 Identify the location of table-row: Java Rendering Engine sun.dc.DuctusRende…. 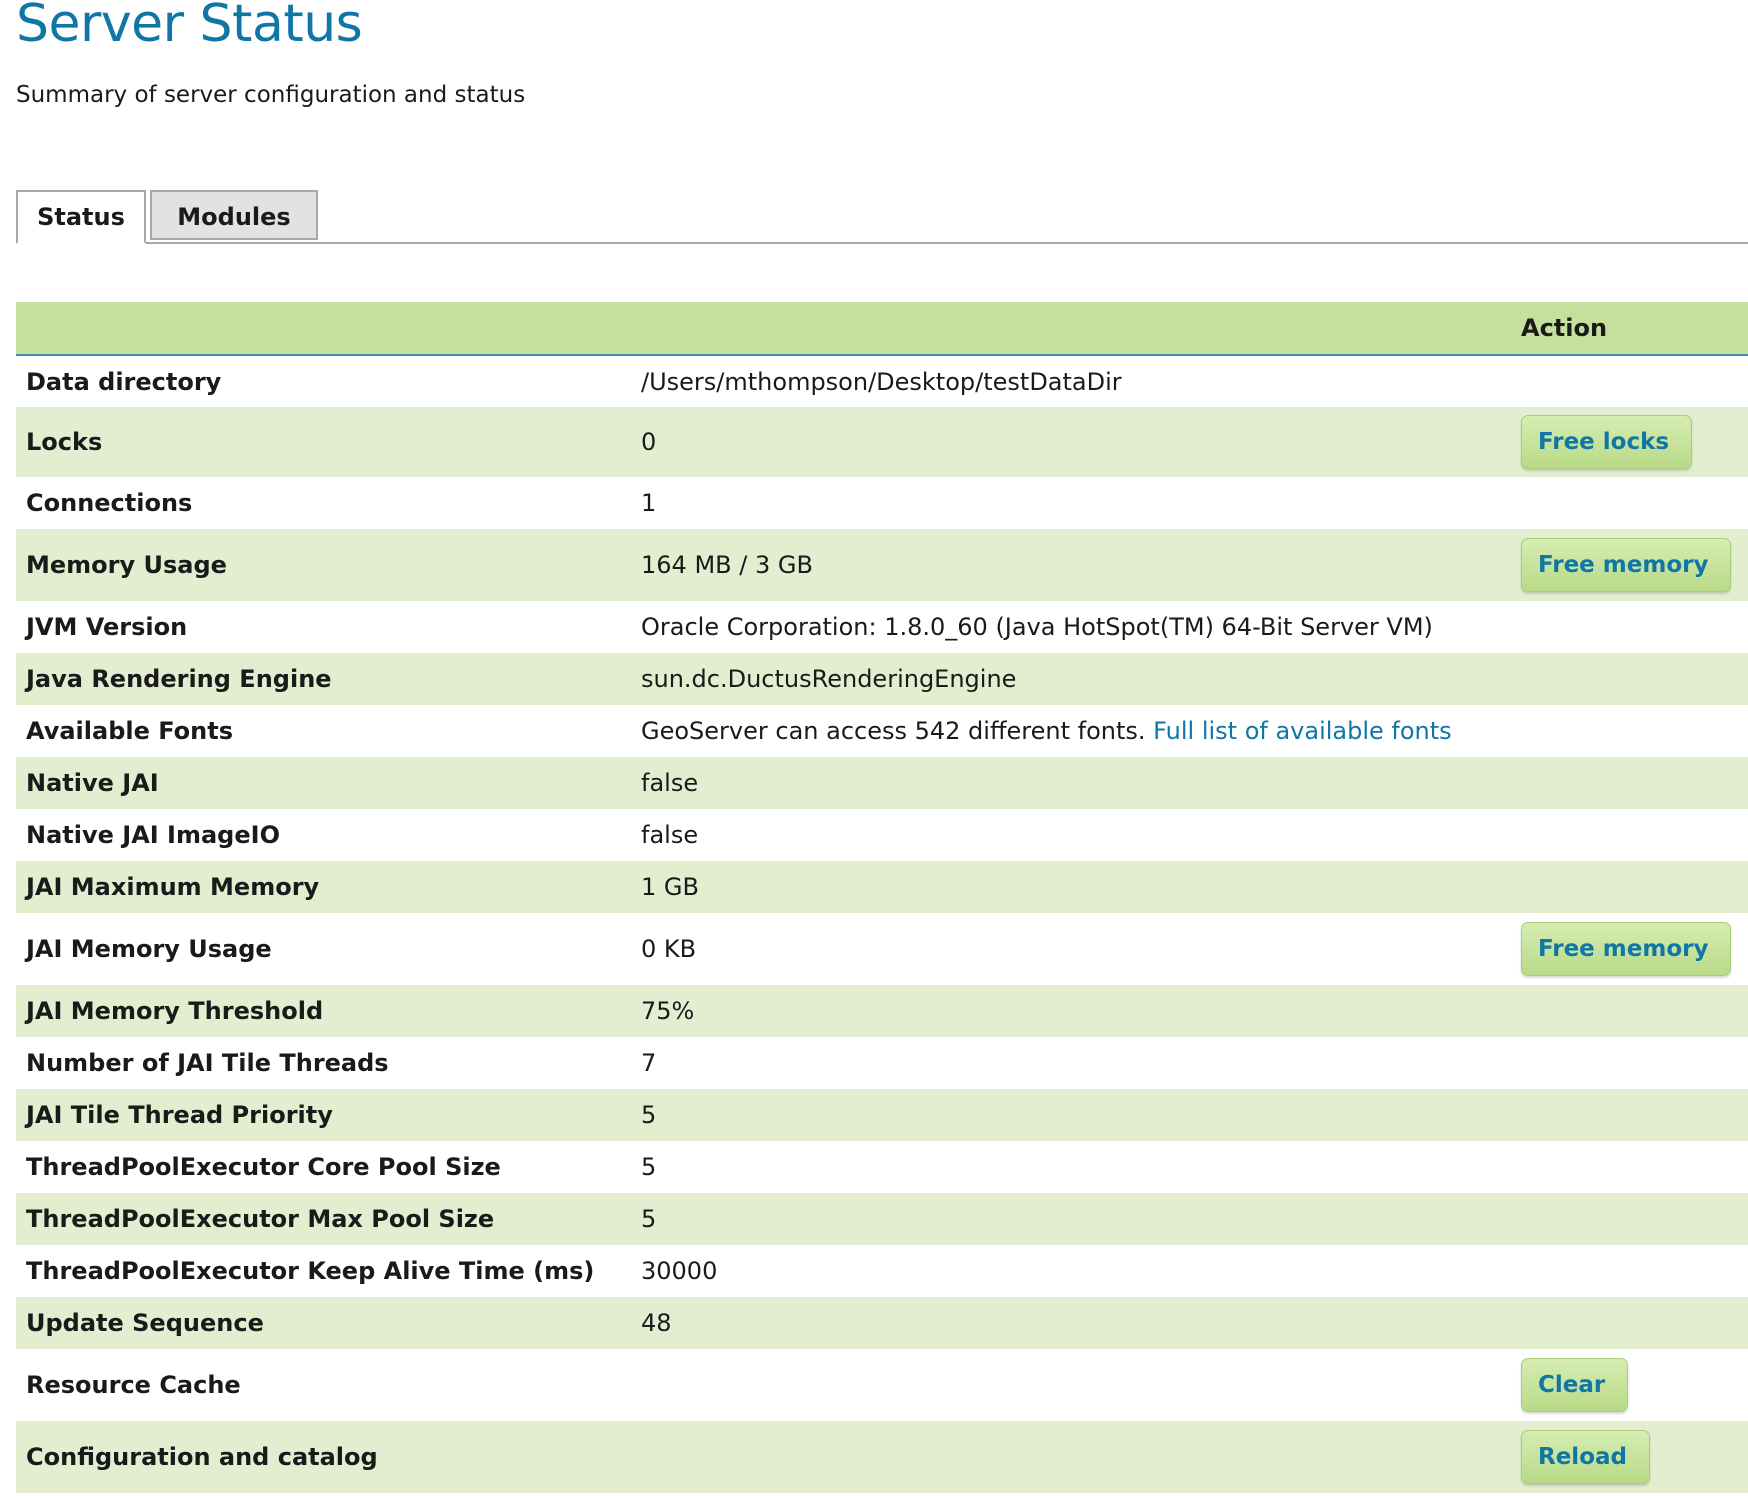
(882, 679).